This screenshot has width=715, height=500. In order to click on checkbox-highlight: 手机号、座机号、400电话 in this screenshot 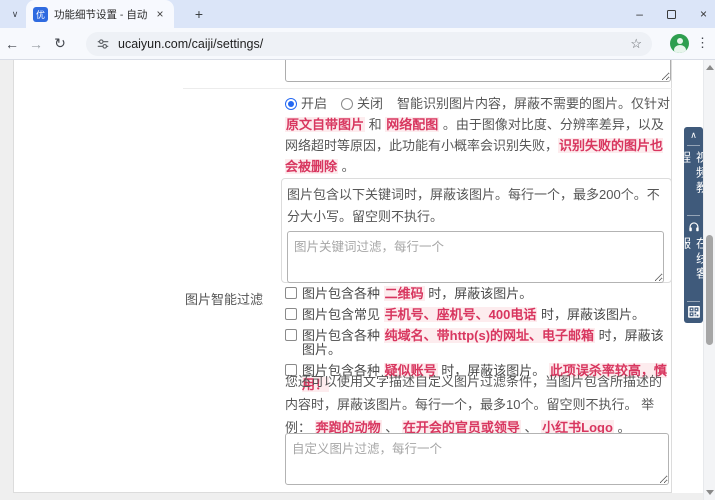, I will do `click(460, 314)`.